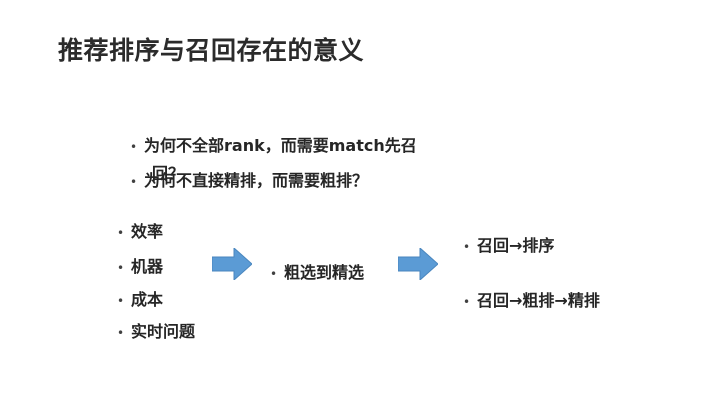 The image size is (720, 405). I want to click on question-bullet-2: • 为何不直接精排，而需要粗排？, so click(249, 179).